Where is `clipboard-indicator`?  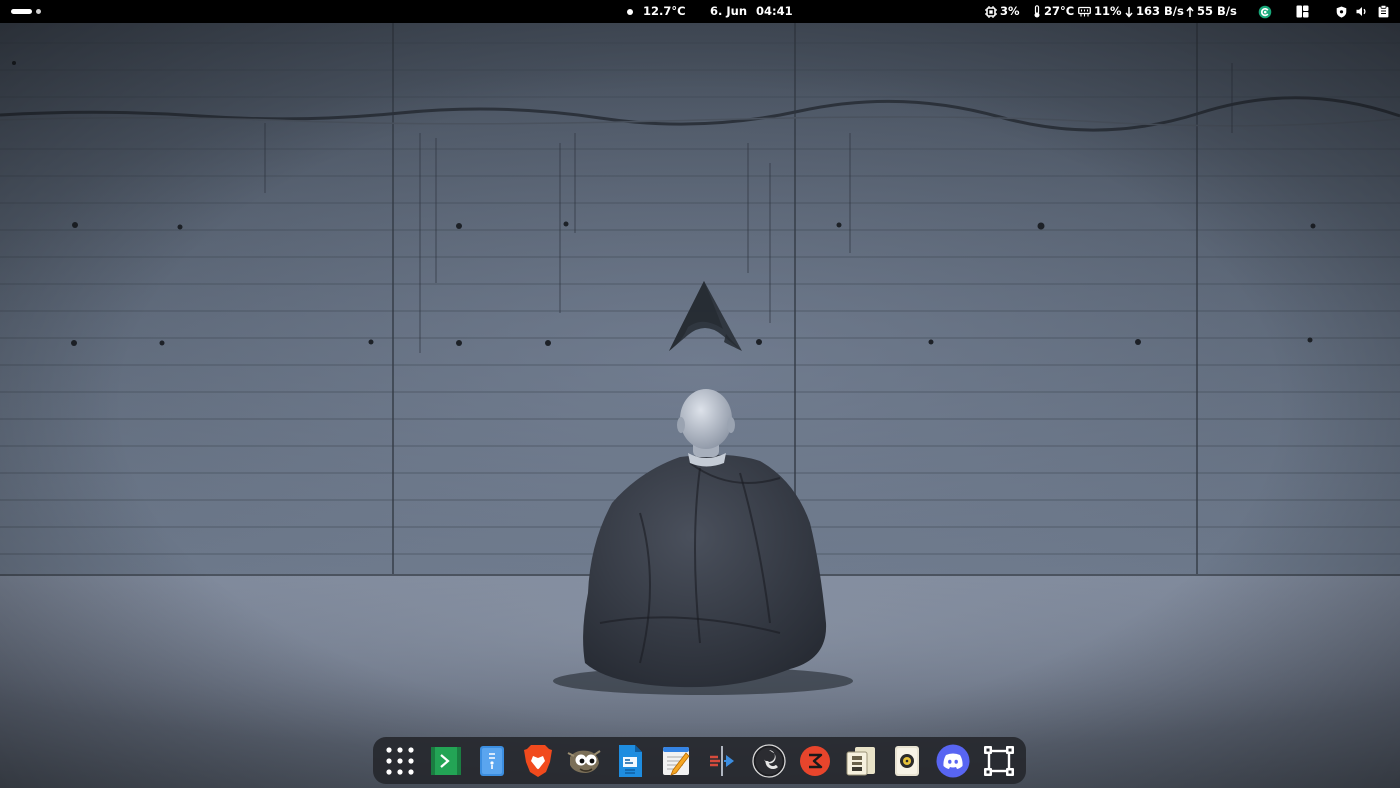 clipboard-indicator is located at coordinates (1385, 11).